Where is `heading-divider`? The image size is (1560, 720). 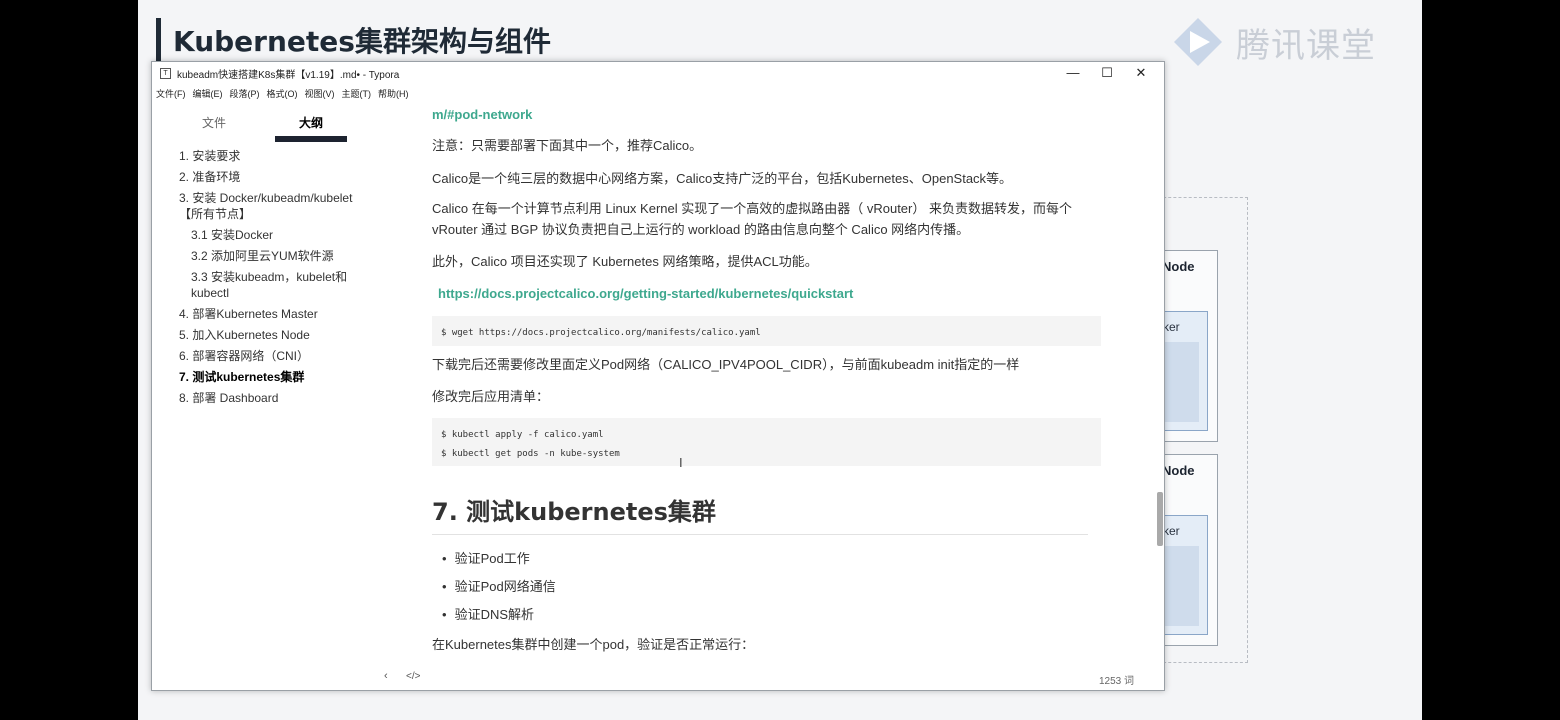
heading-divider is located at coordinates (760, 534).